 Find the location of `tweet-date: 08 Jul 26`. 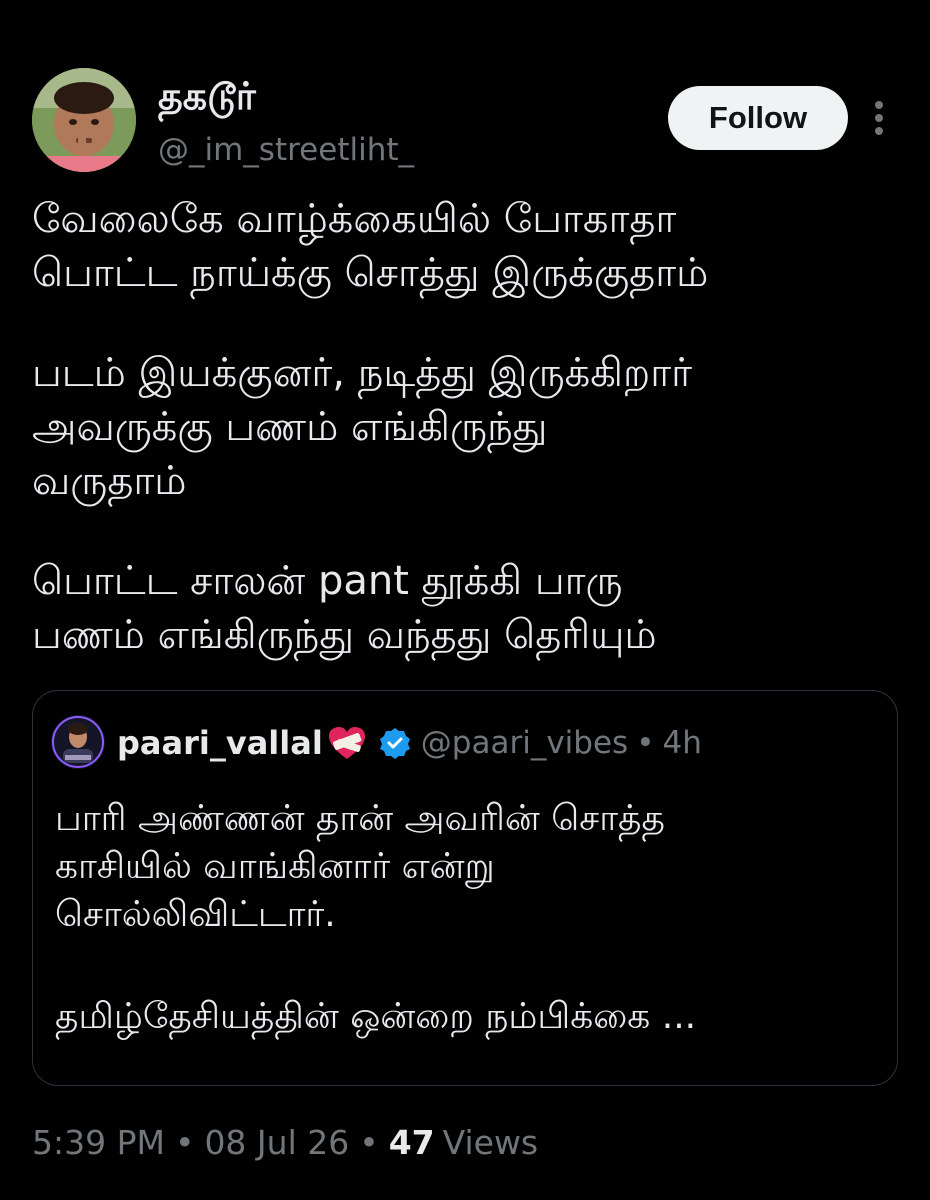

tweet-date: 08 Jul 26 is located at coordinates (276, 1142).